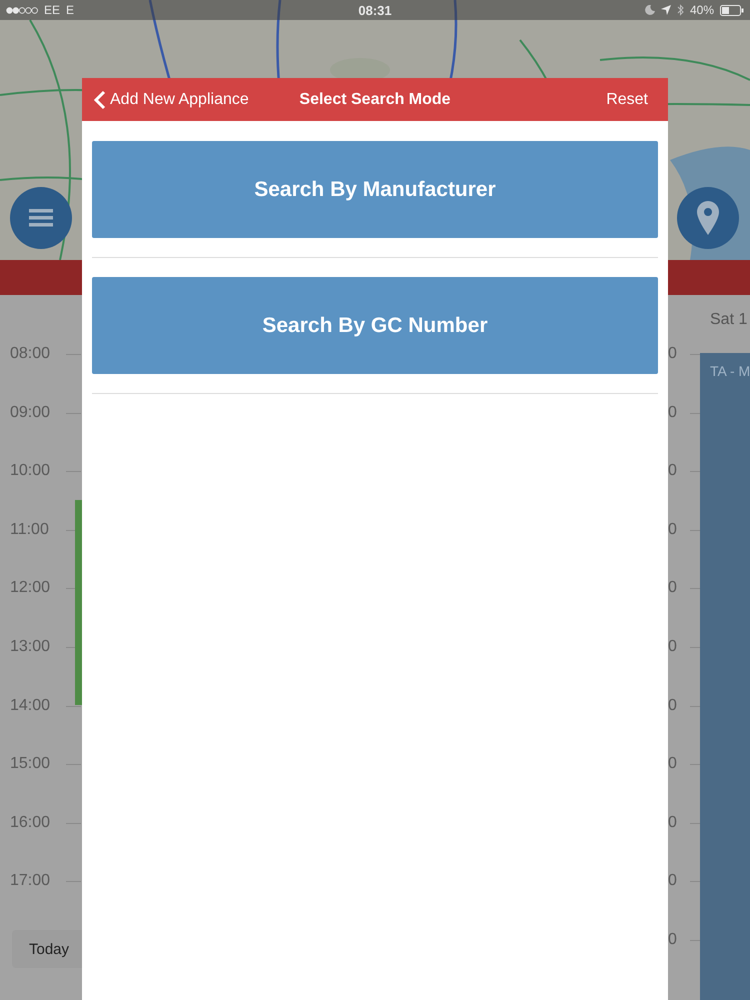 Image resolution: width=750 pixels, height=1000 pixels. Describe the element at coordinates (30, 881) in the screenshot. I see `time-label: 17:00` at that location.